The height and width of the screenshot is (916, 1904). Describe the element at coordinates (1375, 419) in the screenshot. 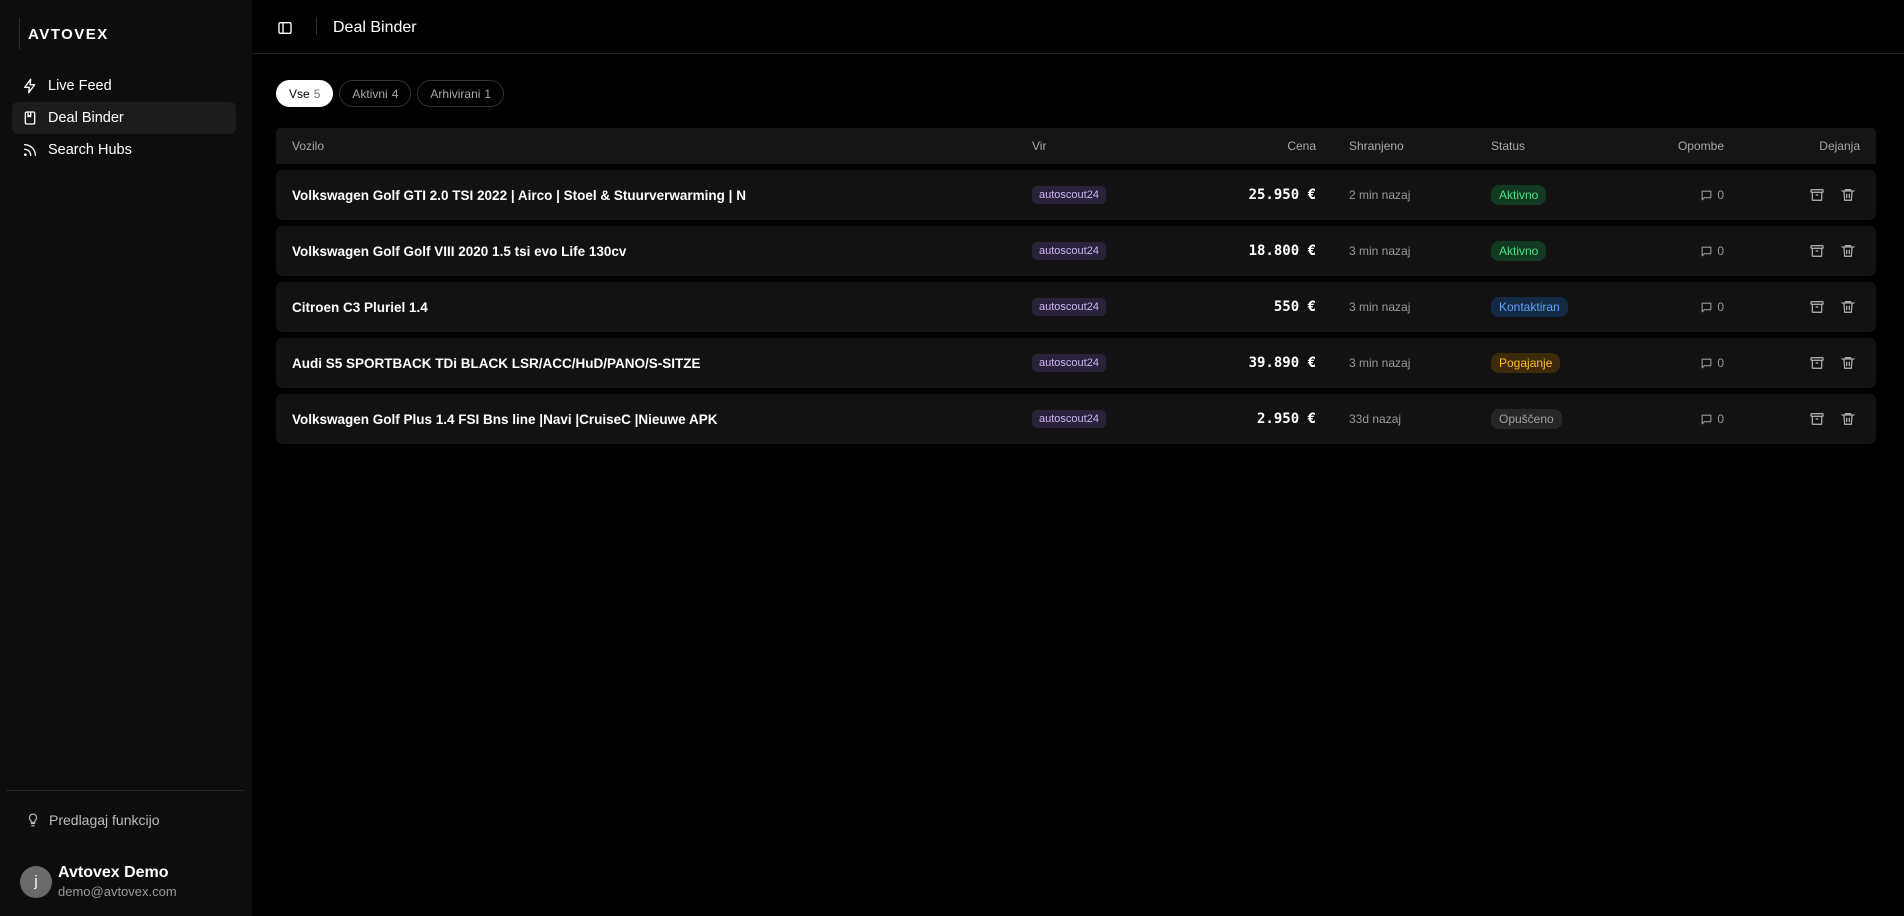

I see `saved-time: 33d nazaj` at that location.